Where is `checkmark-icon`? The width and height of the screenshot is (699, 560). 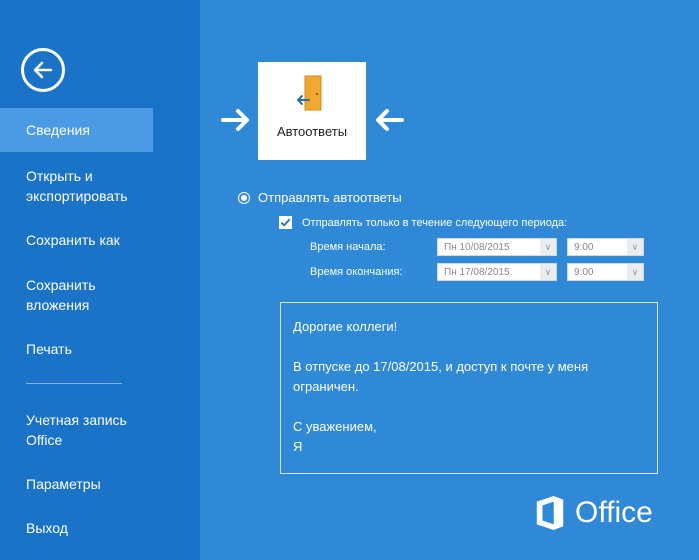 checkmark-icon is located at coordinates (285, 222).